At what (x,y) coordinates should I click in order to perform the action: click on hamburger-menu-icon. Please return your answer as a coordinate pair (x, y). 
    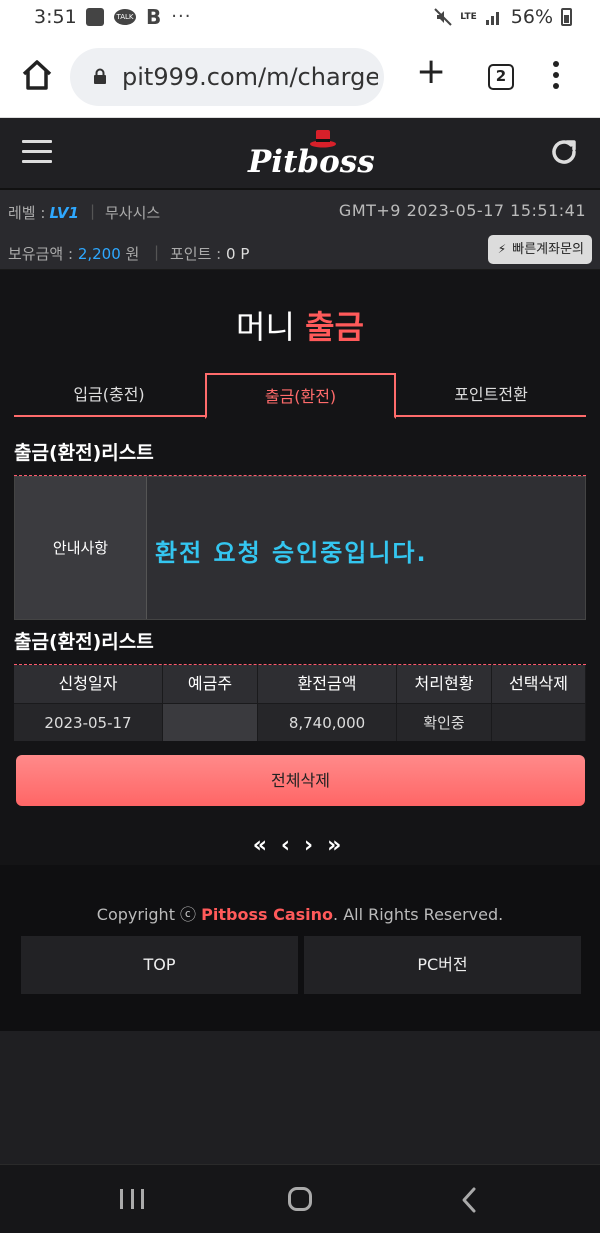
    Looking at the image, I should click on (37, 153).